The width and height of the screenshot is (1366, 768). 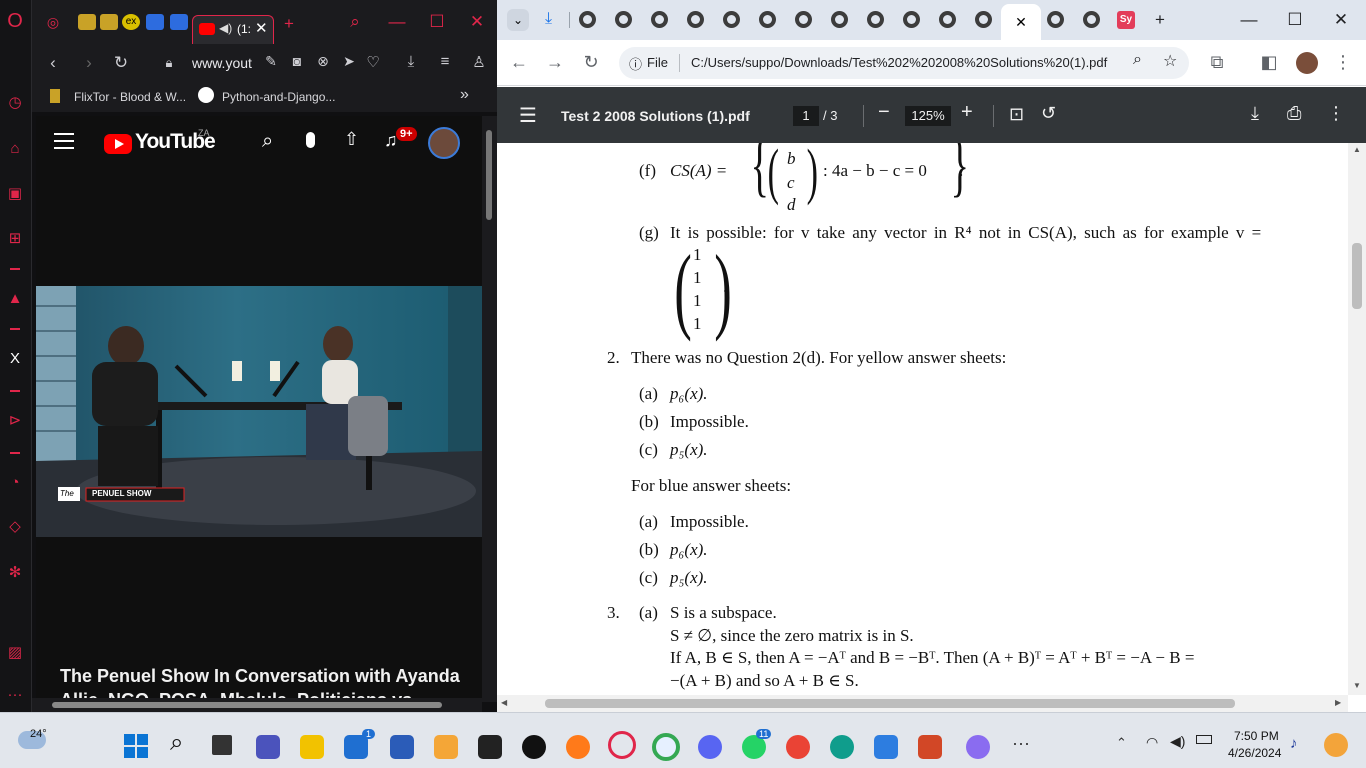 What do you see at coordinates (504, 702) in the screenshot?
I see `scroll-left-icon: ◀` at bounding box center [504, 702].